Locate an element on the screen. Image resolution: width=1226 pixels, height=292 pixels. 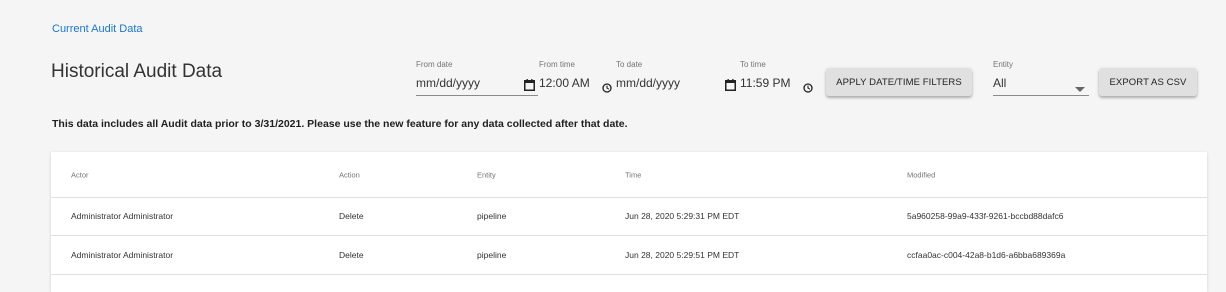
column-header-actor: Actor is located at coordinates (80, 174).